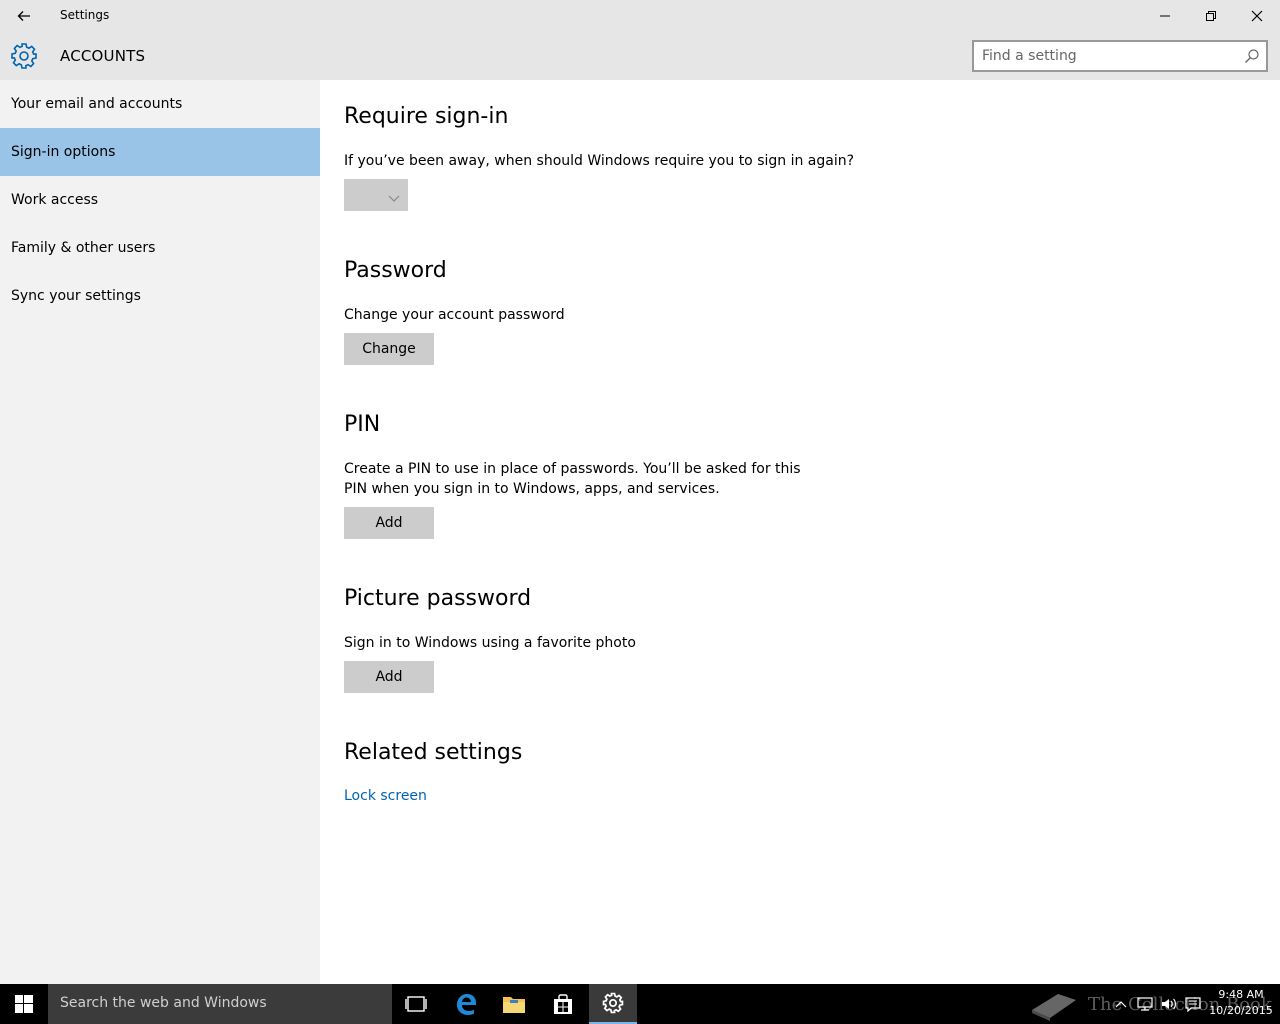  What do you see at coordinates (438, 598) in the screenshot?
I see `picture-password-heading: Picture password` at bounding box center [438, 598].